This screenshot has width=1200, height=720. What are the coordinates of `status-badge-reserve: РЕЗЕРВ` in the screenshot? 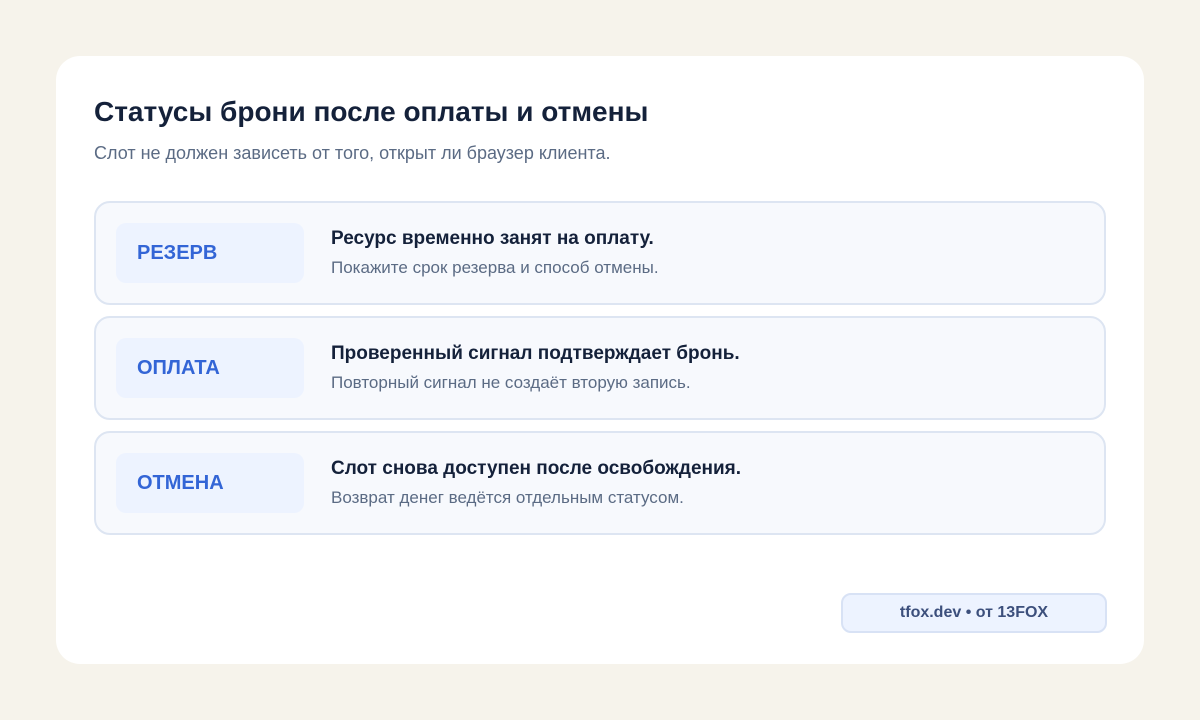 It's located at (210, 253).